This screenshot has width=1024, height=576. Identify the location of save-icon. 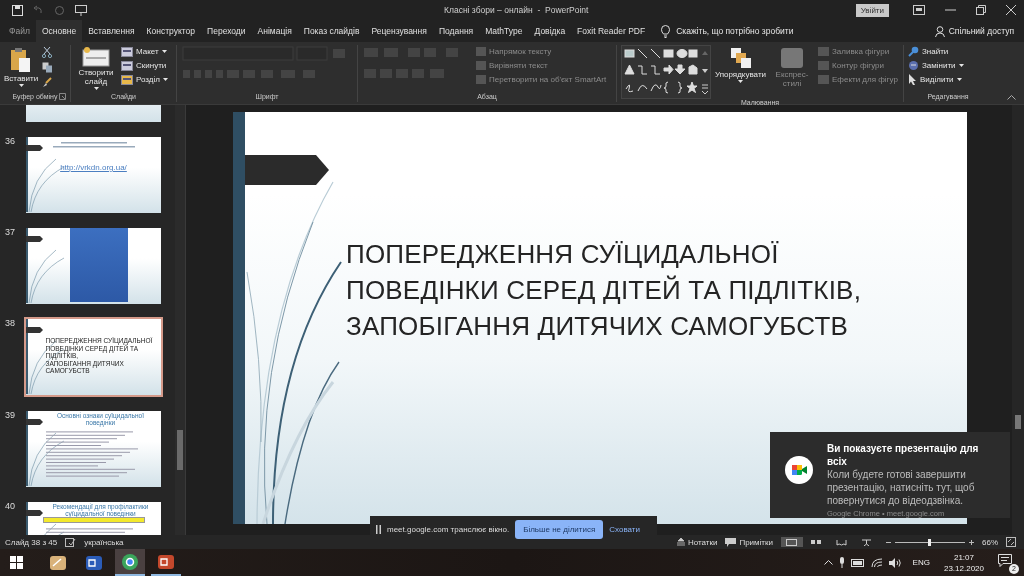
(17, 10).